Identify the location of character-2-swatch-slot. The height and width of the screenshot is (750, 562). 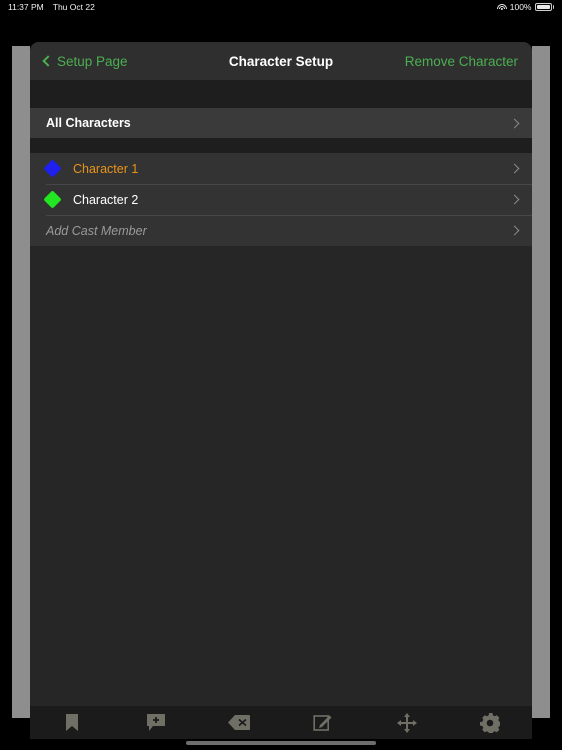
(58, 199).